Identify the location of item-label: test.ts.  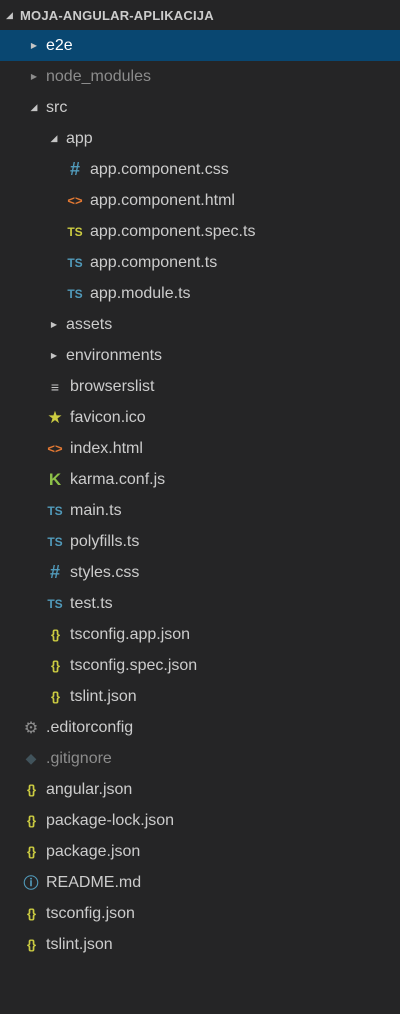
(91, 603).